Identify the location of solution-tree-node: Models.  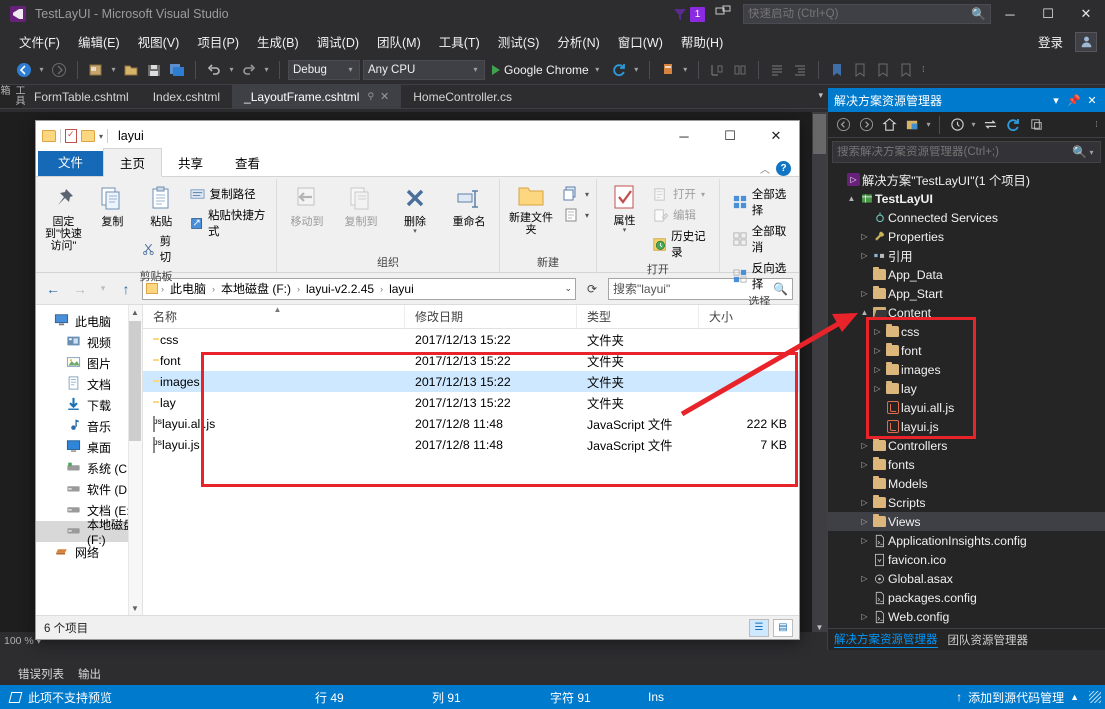
(966, 483).